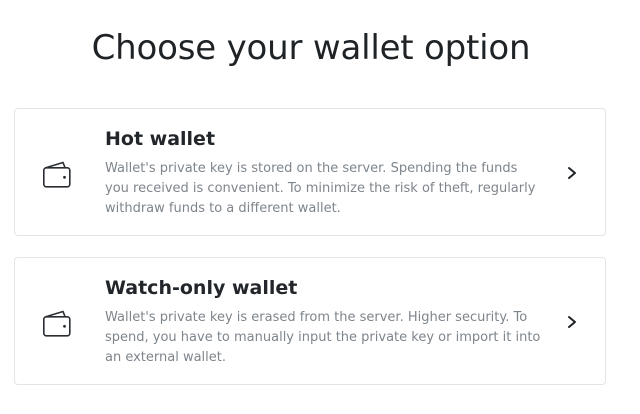  I want to click on option-title: Watch-only wallet, so click(201, 288).